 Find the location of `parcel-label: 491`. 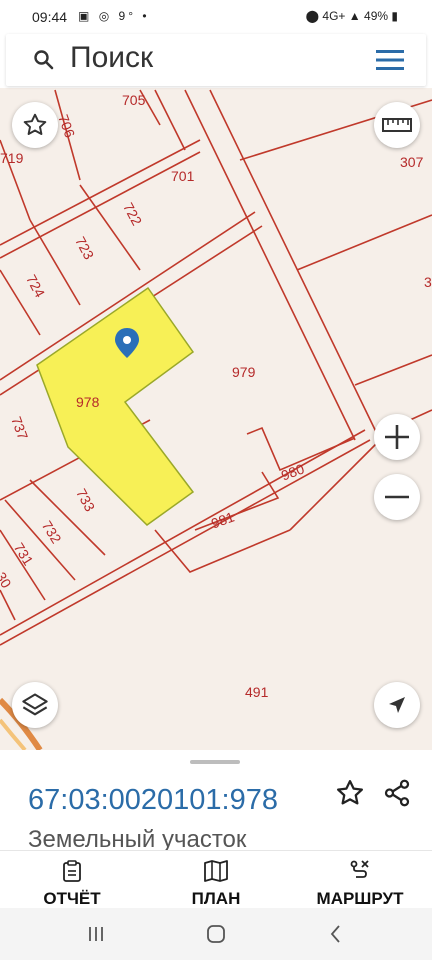

parcel-label: 491 is located at coordinates (257, 692).